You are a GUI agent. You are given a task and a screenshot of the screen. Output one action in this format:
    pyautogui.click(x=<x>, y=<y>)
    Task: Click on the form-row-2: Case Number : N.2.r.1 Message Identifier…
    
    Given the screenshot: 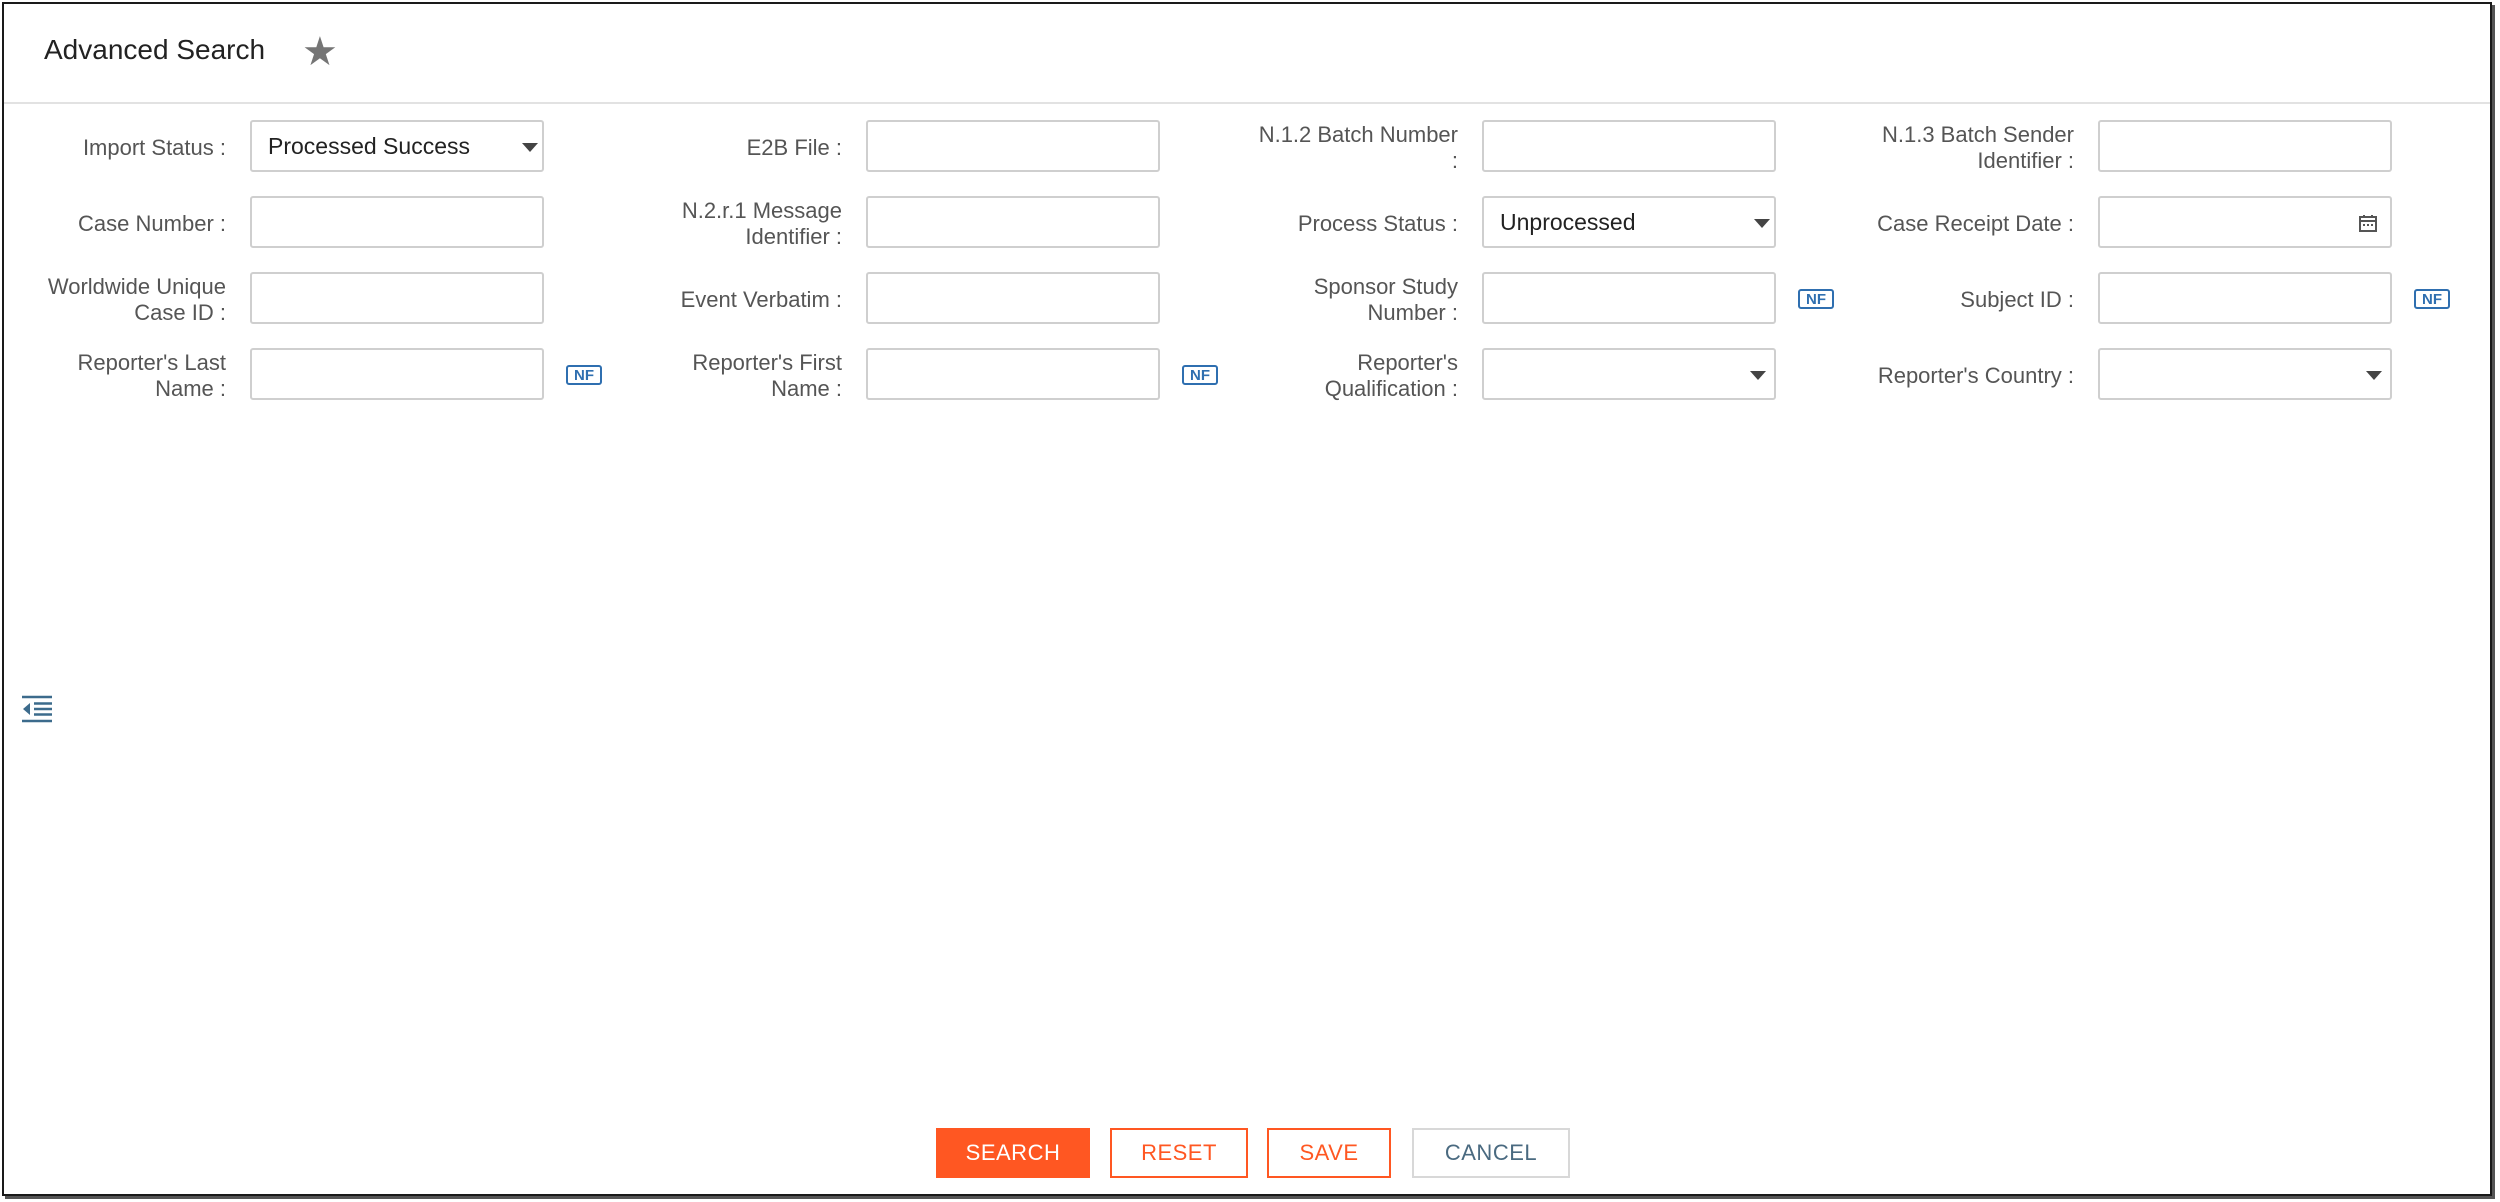 What is the action you would take?
    pyautogui.click(x=1247, y=224)
    